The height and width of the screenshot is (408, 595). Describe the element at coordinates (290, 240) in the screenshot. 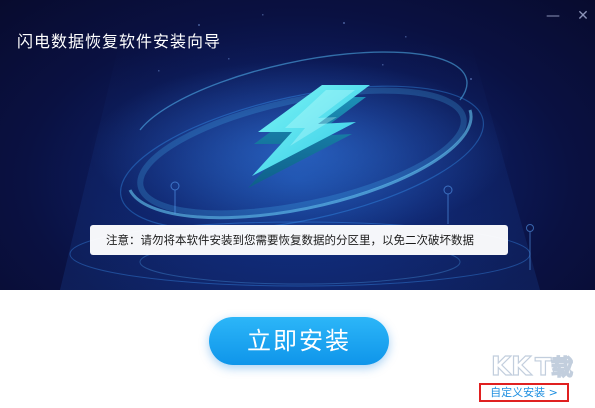

I see `notice-text: 注意：请勿将本软件安装到您需要恢复数据的分区里，以免二次破坏数据` at that location.